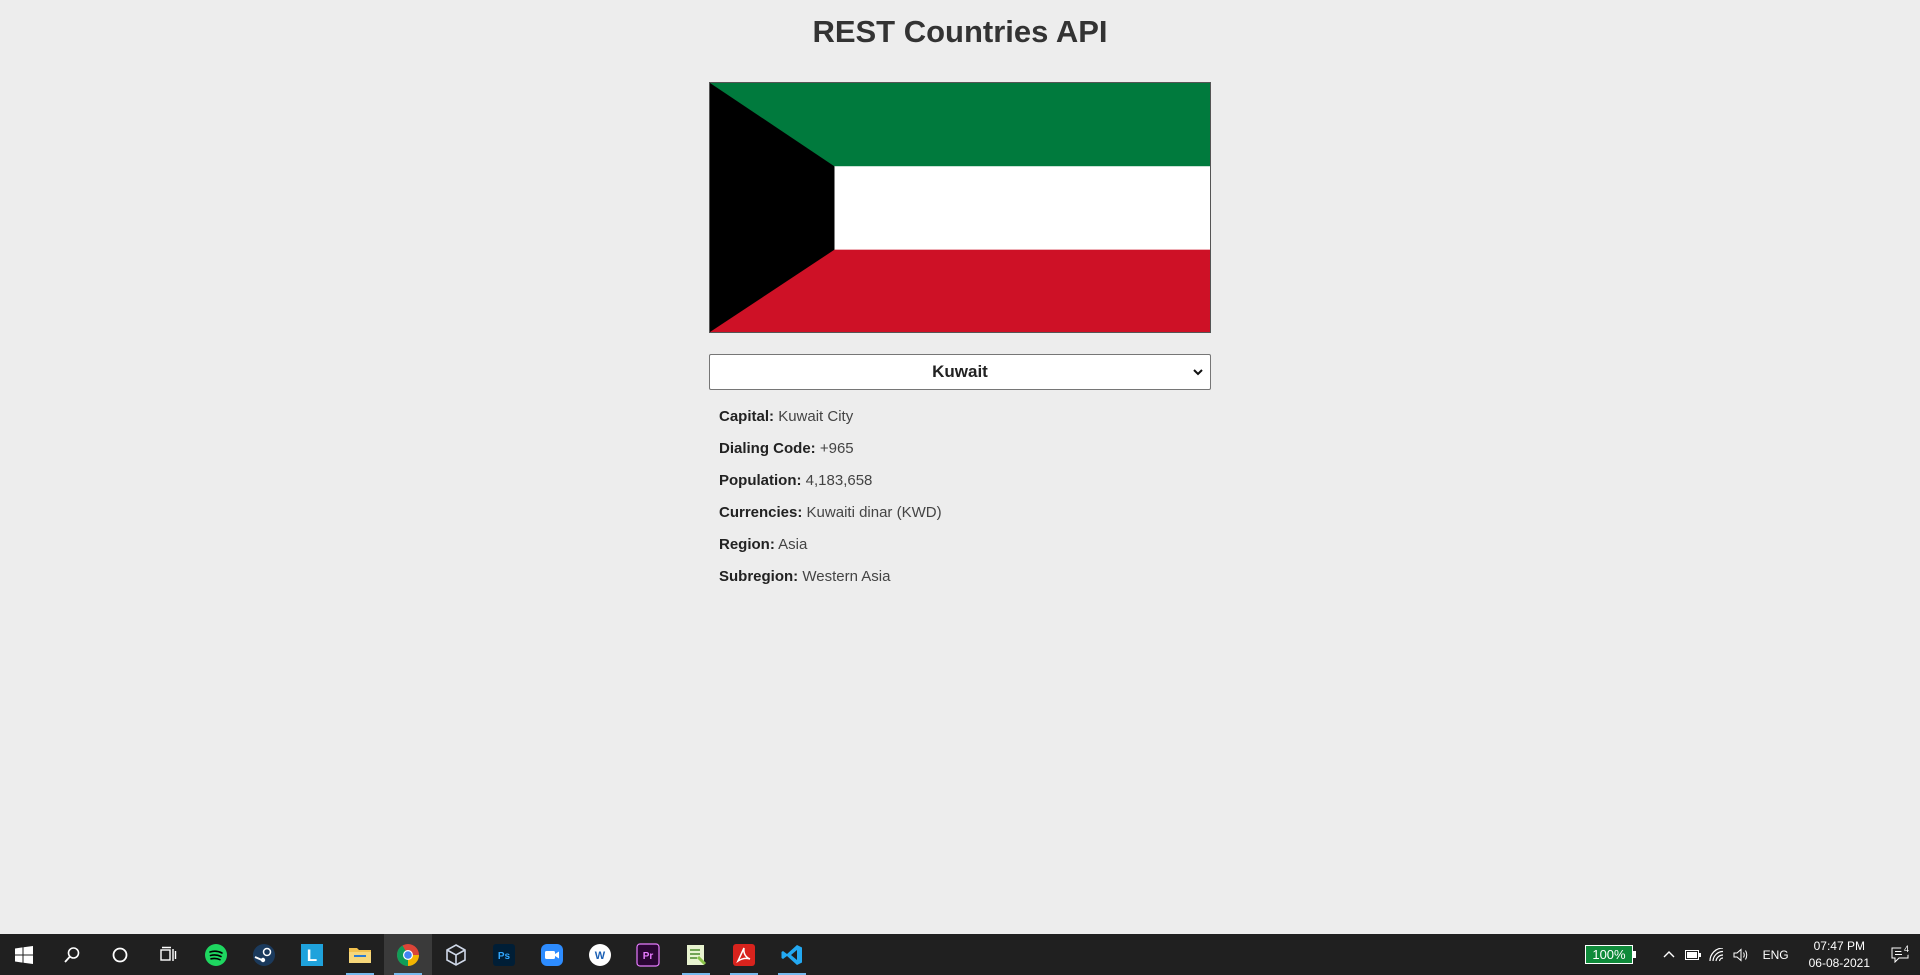 The image size is (1920, 975). I want to click on virtualbox-icon, so click(456, 954).